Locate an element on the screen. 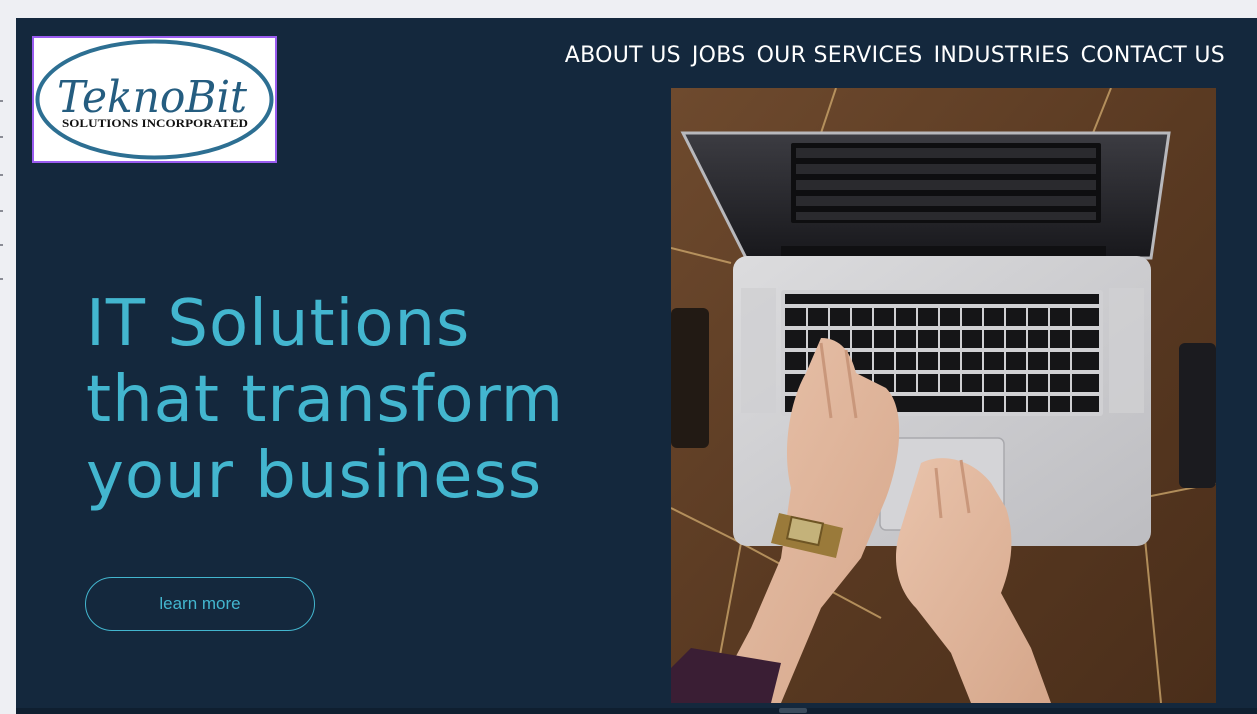 The height and width of the screenshot is (714, 1257). nav-contact-us: CONTACT US is located at coordinates (1153, 55).